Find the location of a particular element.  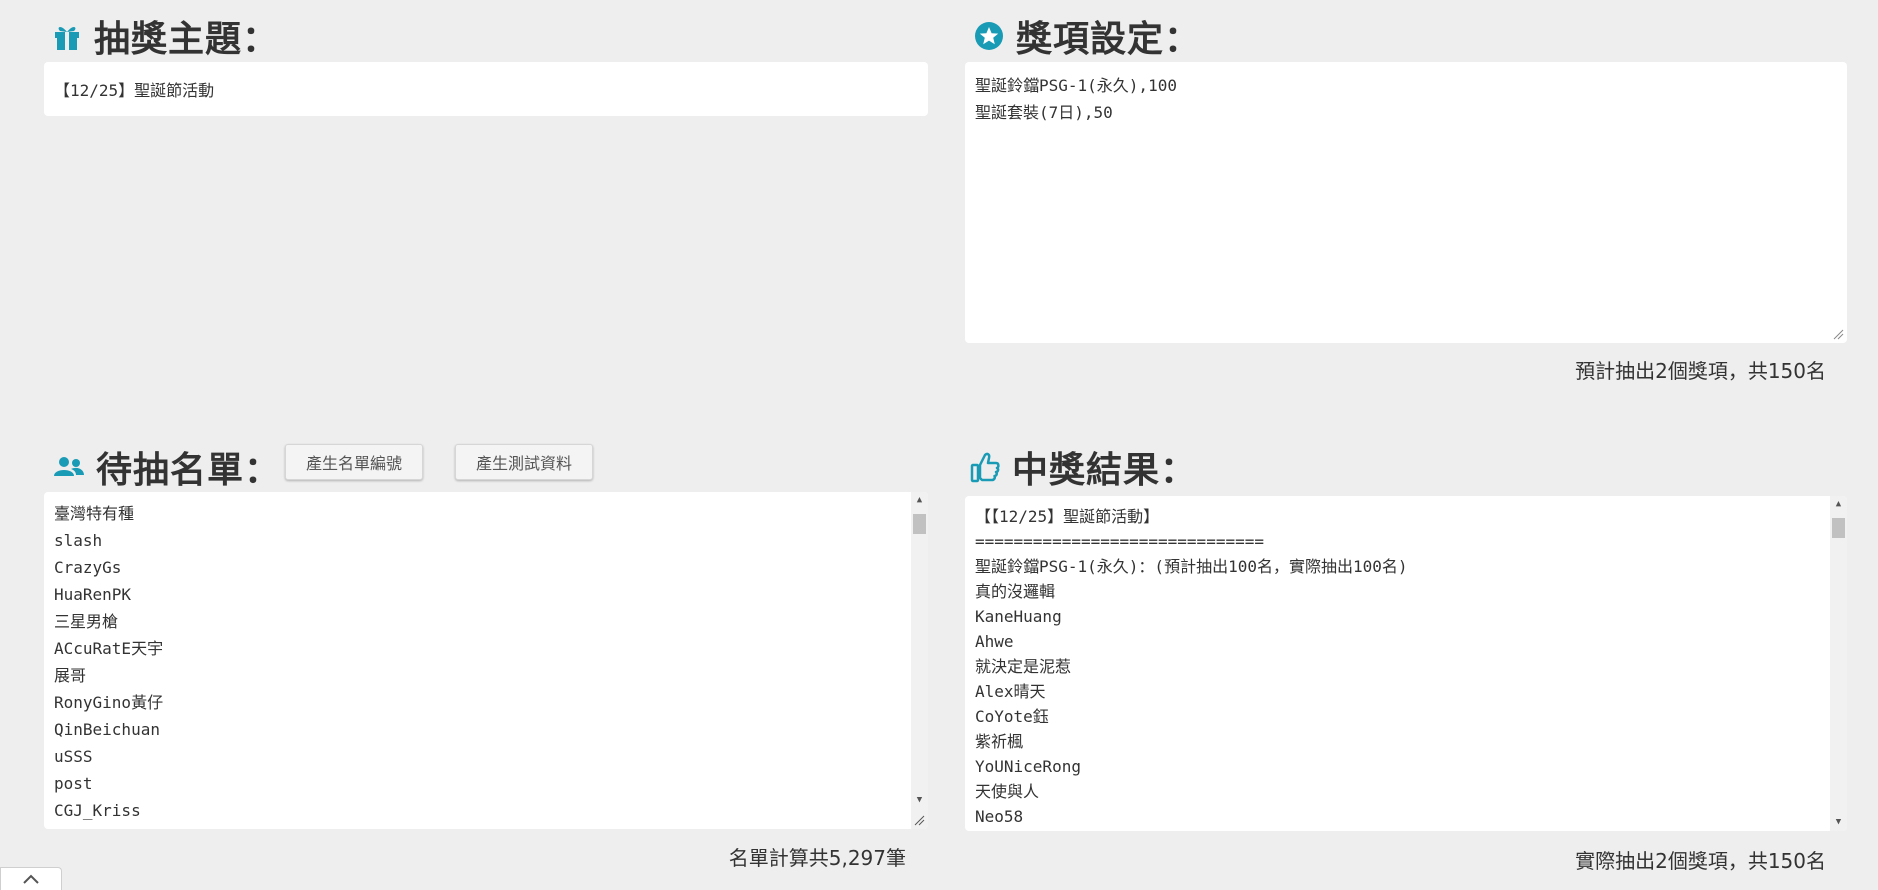

scroll-top-tab is located at coordinates (31, 878).